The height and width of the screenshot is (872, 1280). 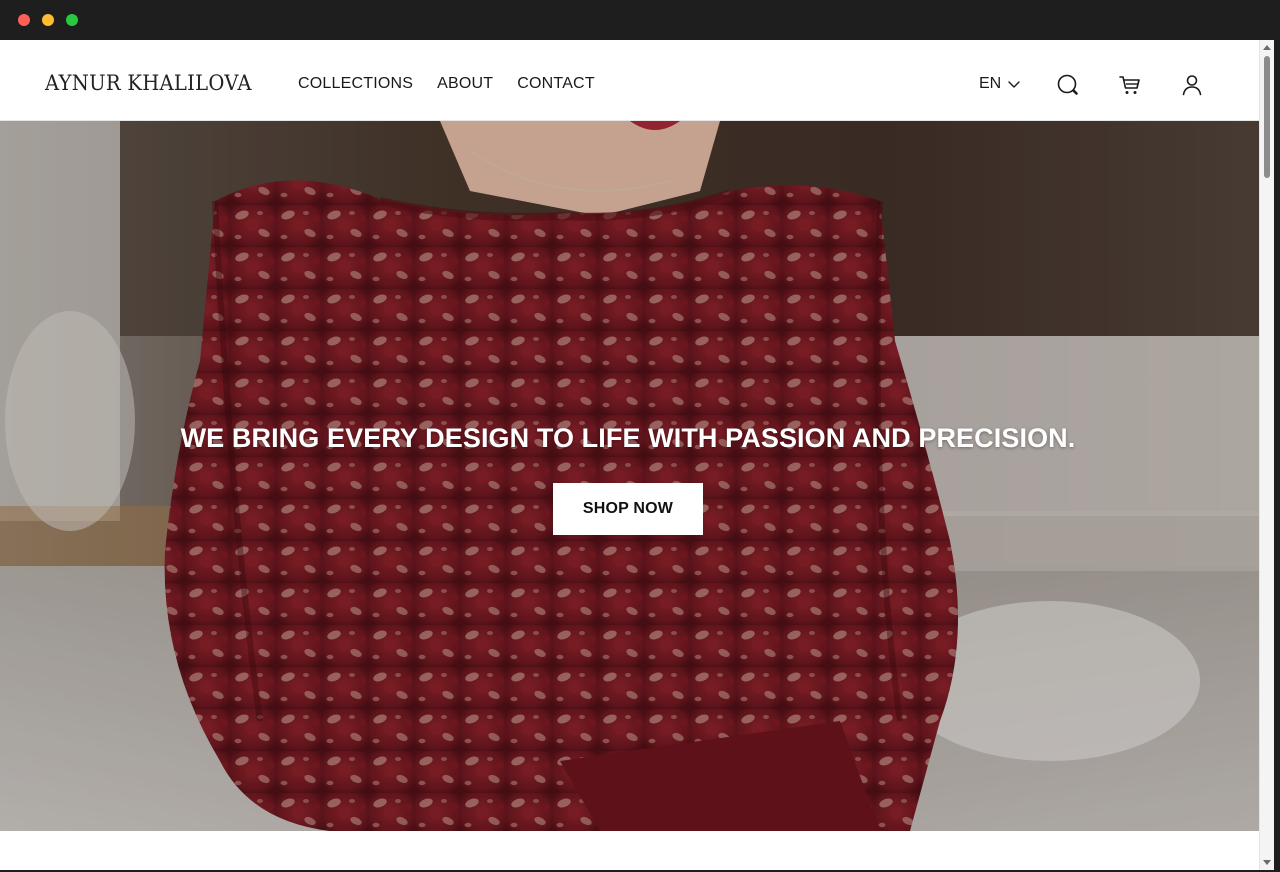 What do you see at coordinates (990, 83) in the screenshot?
I see `language-label: EN` at bounding box center [990, 83].